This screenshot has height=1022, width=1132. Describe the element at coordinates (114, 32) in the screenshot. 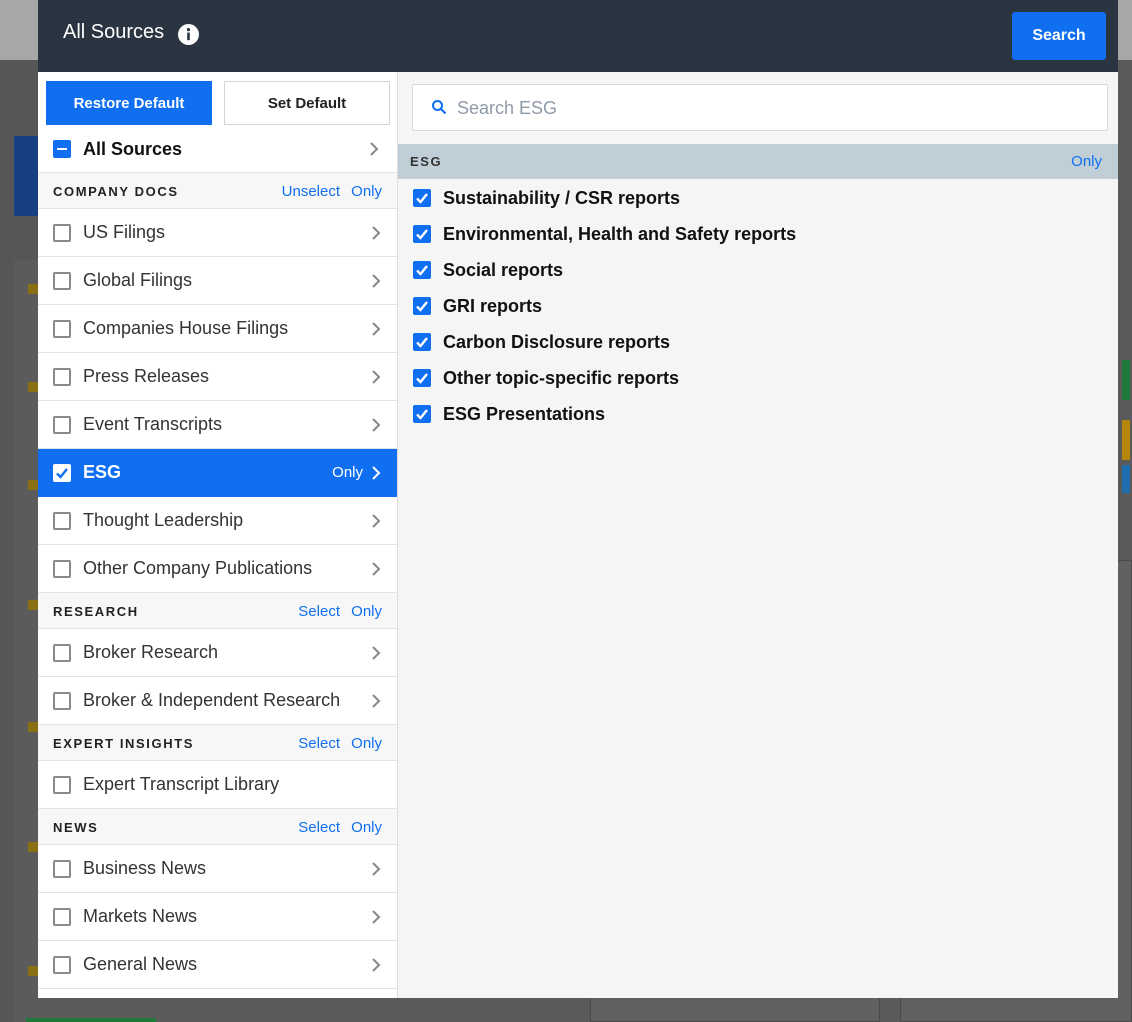

I see `modal-title: All Sources` at that location.